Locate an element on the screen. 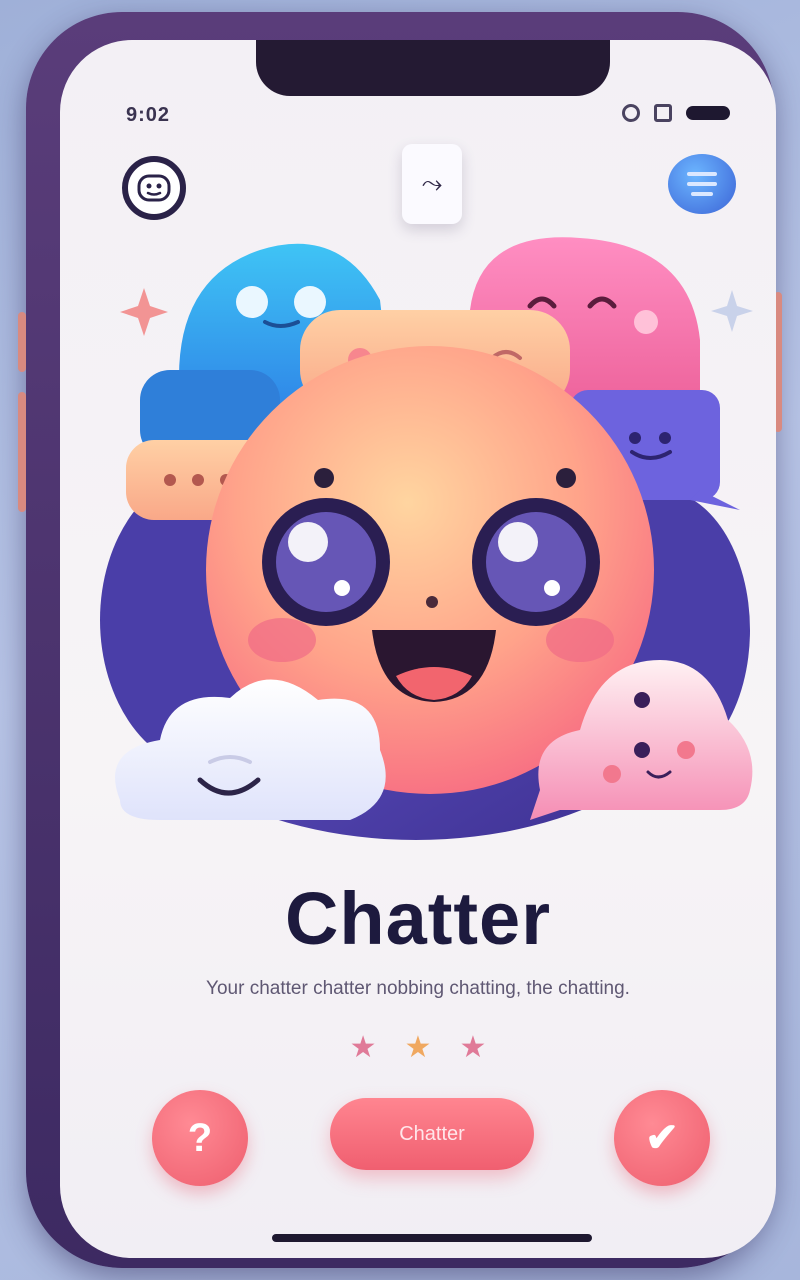 The height and width of the screenshot is (1280, 800). question-icon: ? is located at coordinates (200, 1137).